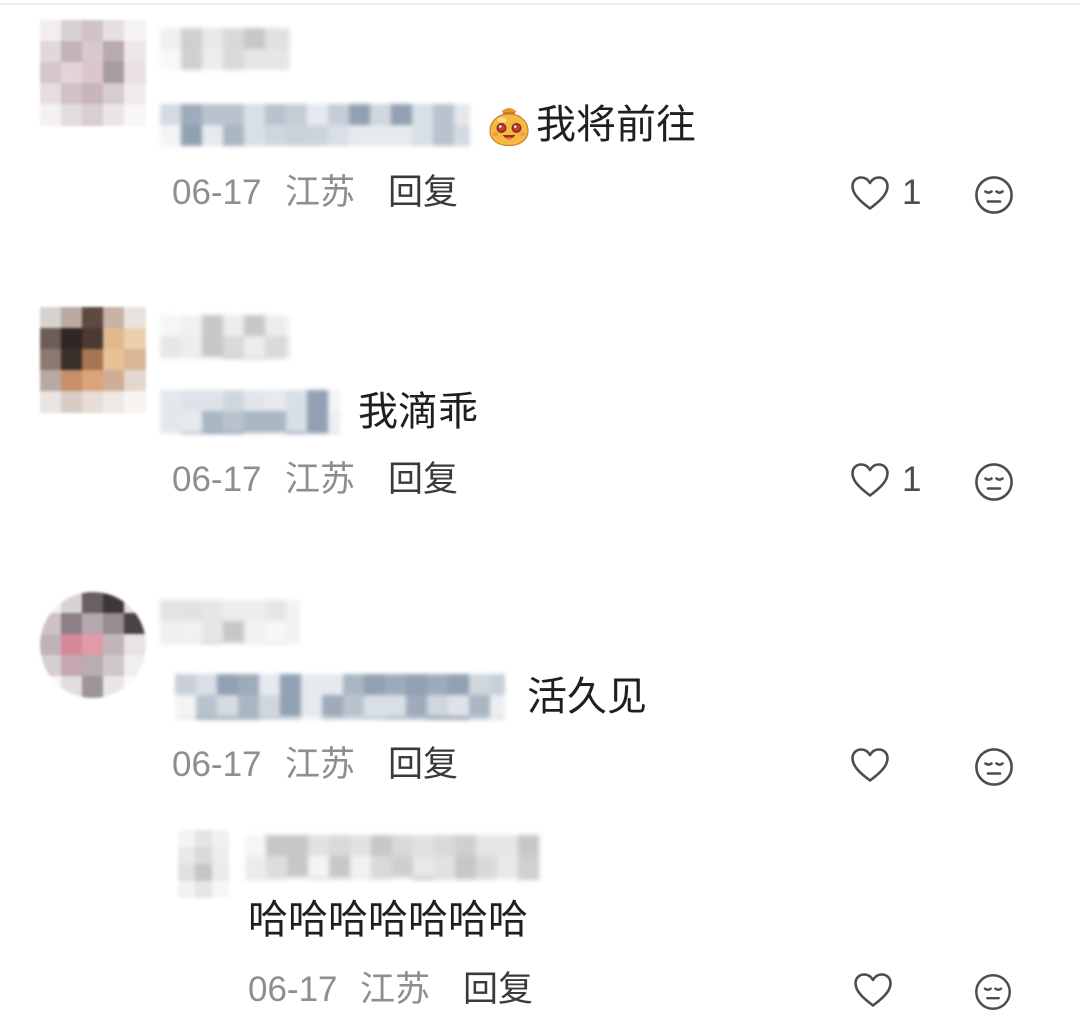 The image size is (1080, 1012). I want to click on money-bag-face-emoji, so click(509, 127).